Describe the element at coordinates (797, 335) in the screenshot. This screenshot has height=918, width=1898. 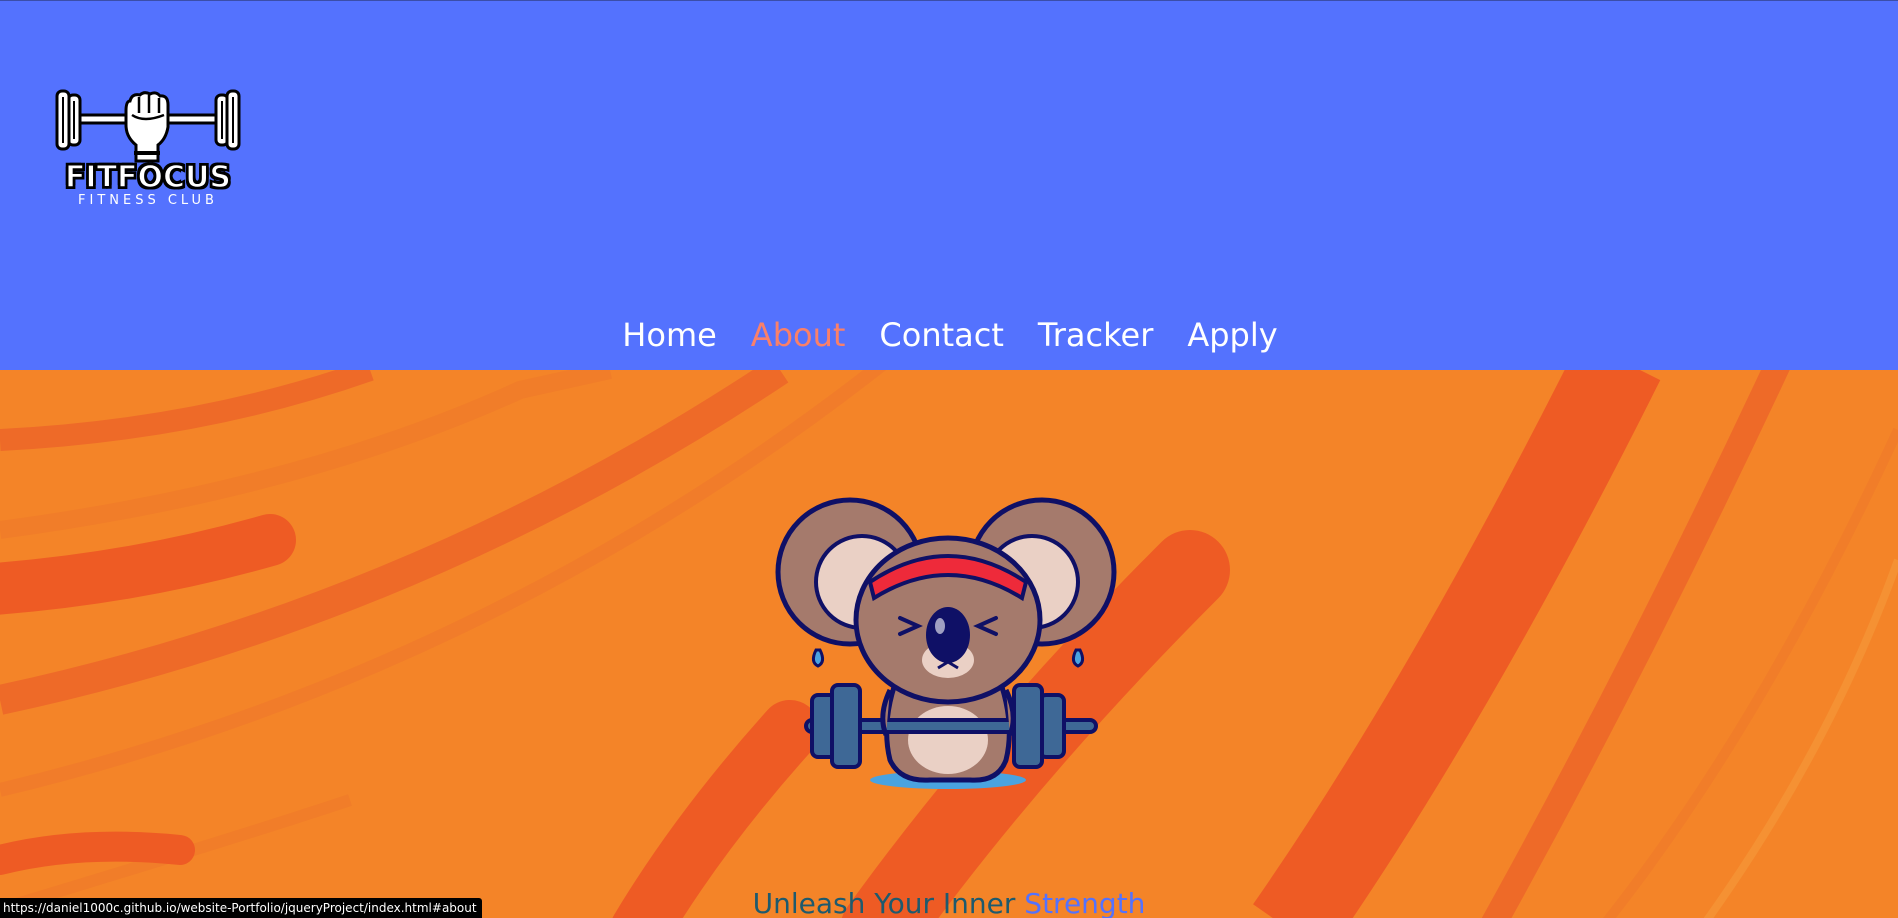
I see `nav-about: About` at that location.